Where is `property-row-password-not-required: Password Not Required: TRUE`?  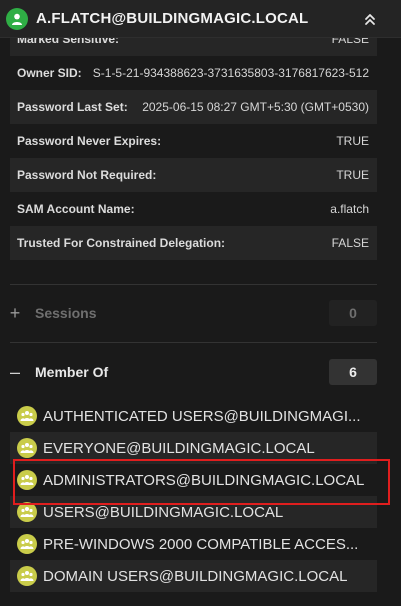
property-row-password-not-required: Password Not Required: TRUE is located at coordinates (193, 175).